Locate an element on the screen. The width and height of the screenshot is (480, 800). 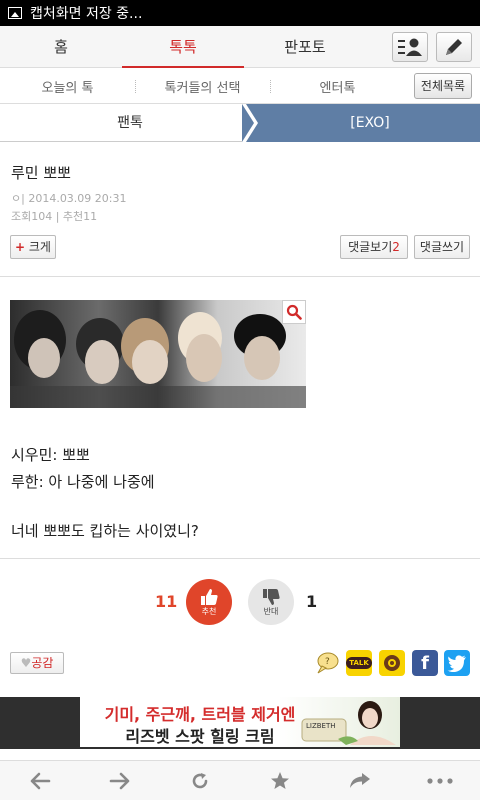
body-line: 루한: 아 나중에 나중에 is located at coordinates (83, 482).